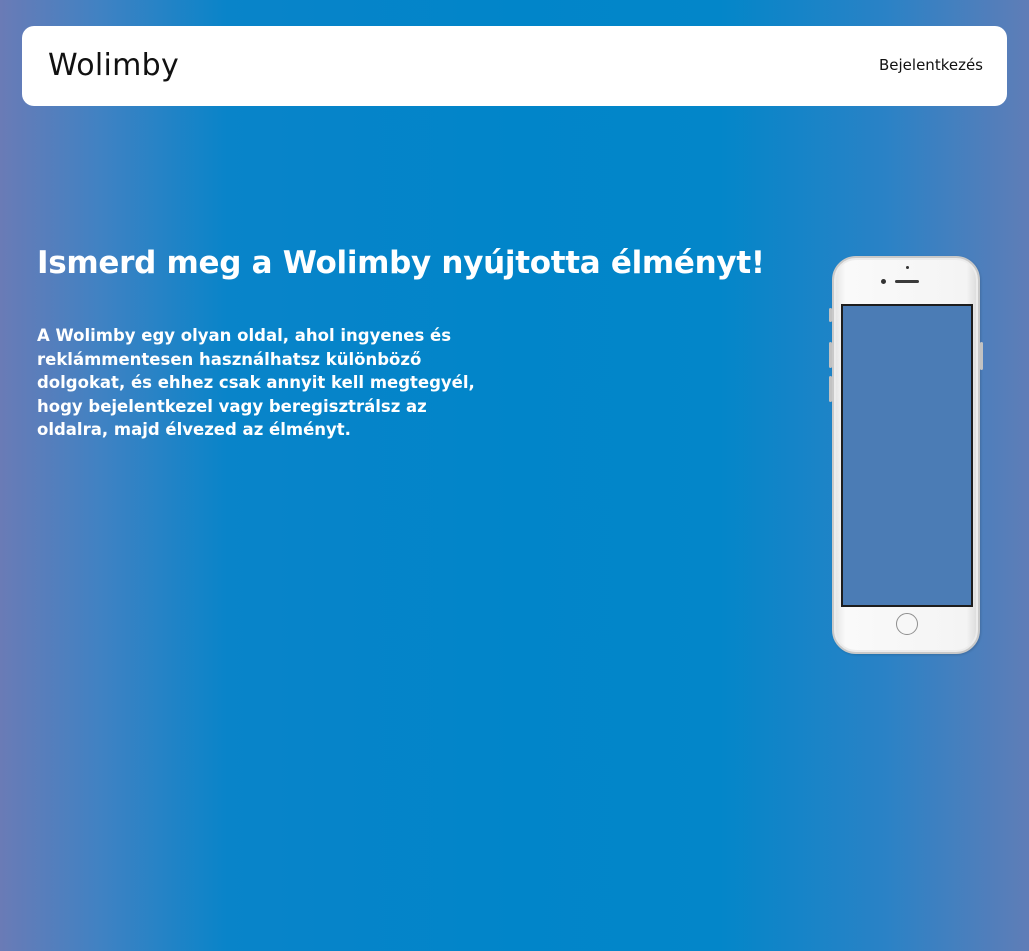  Describe the element at coordinates (907, 281) in the screenshot. I see `phone-speaker-icon` at that location.